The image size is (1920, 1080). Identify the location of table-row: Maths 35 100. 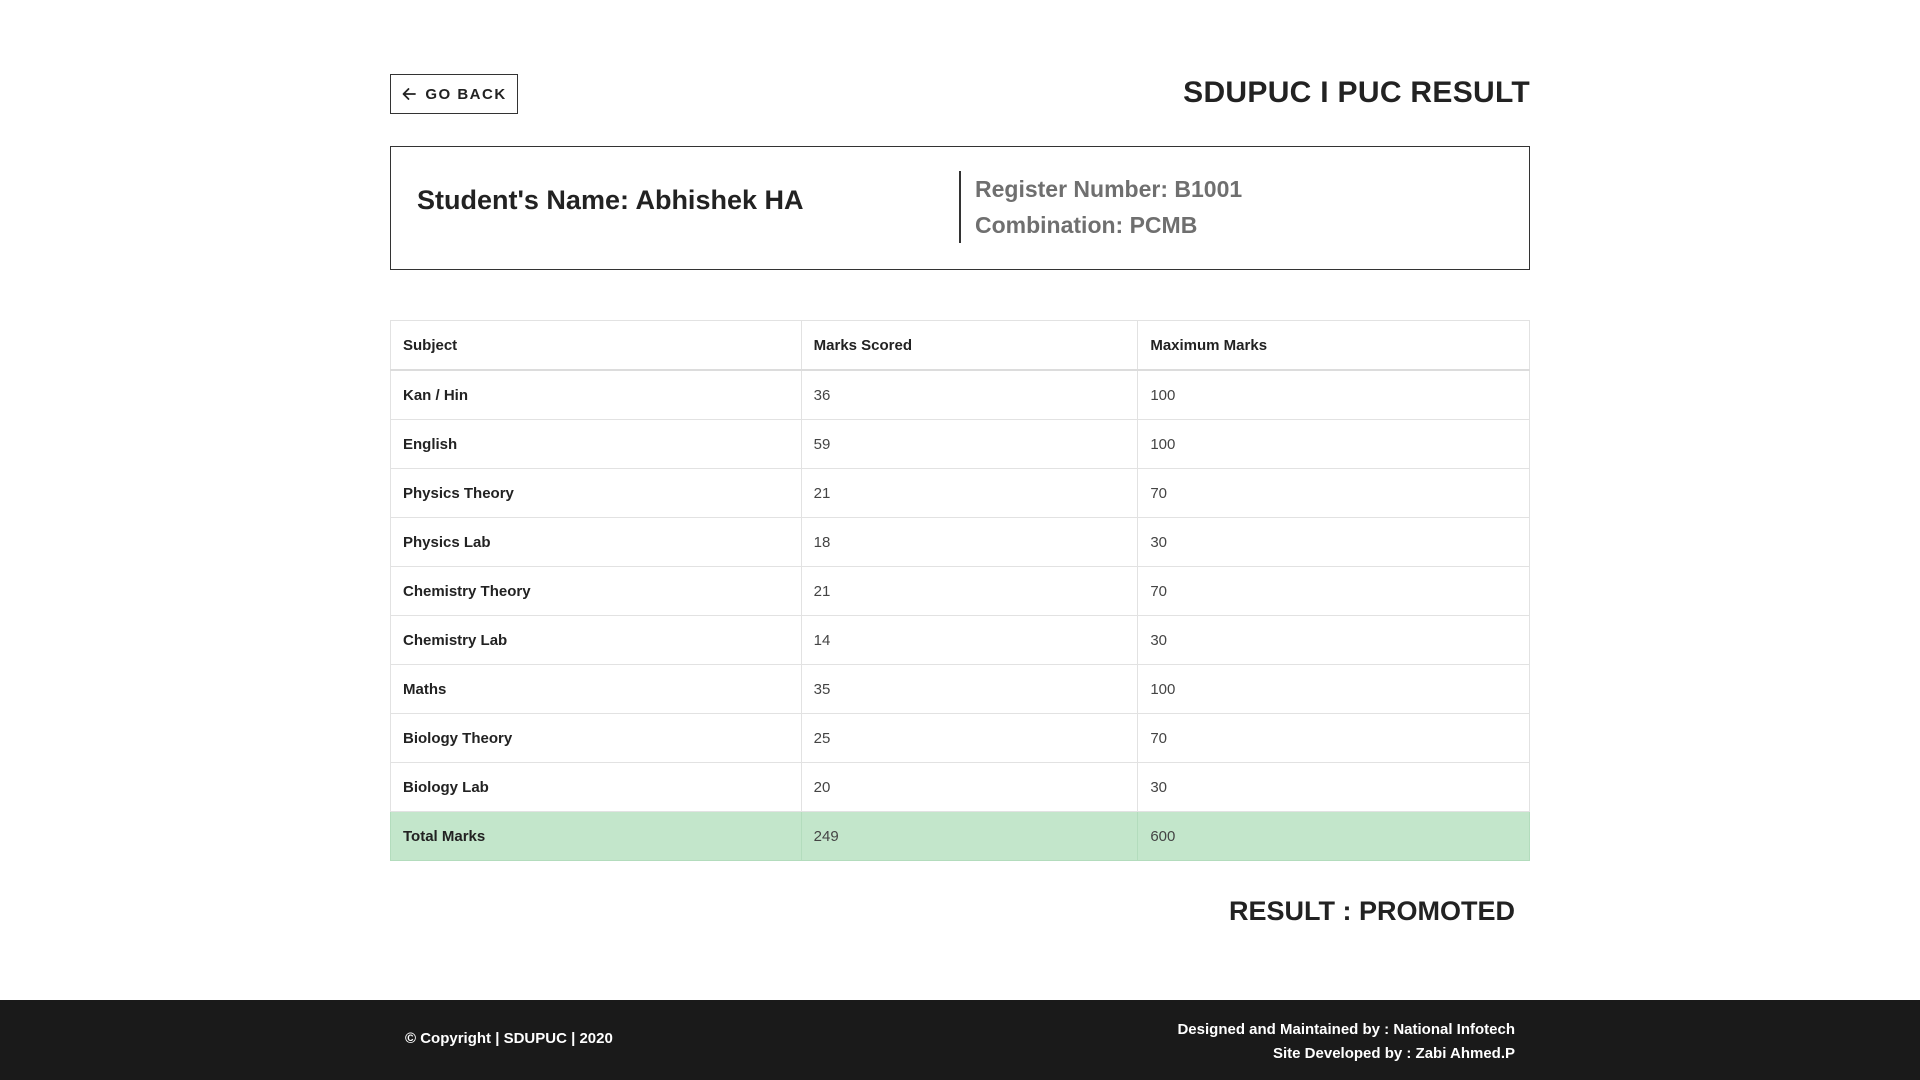
(960, 689).